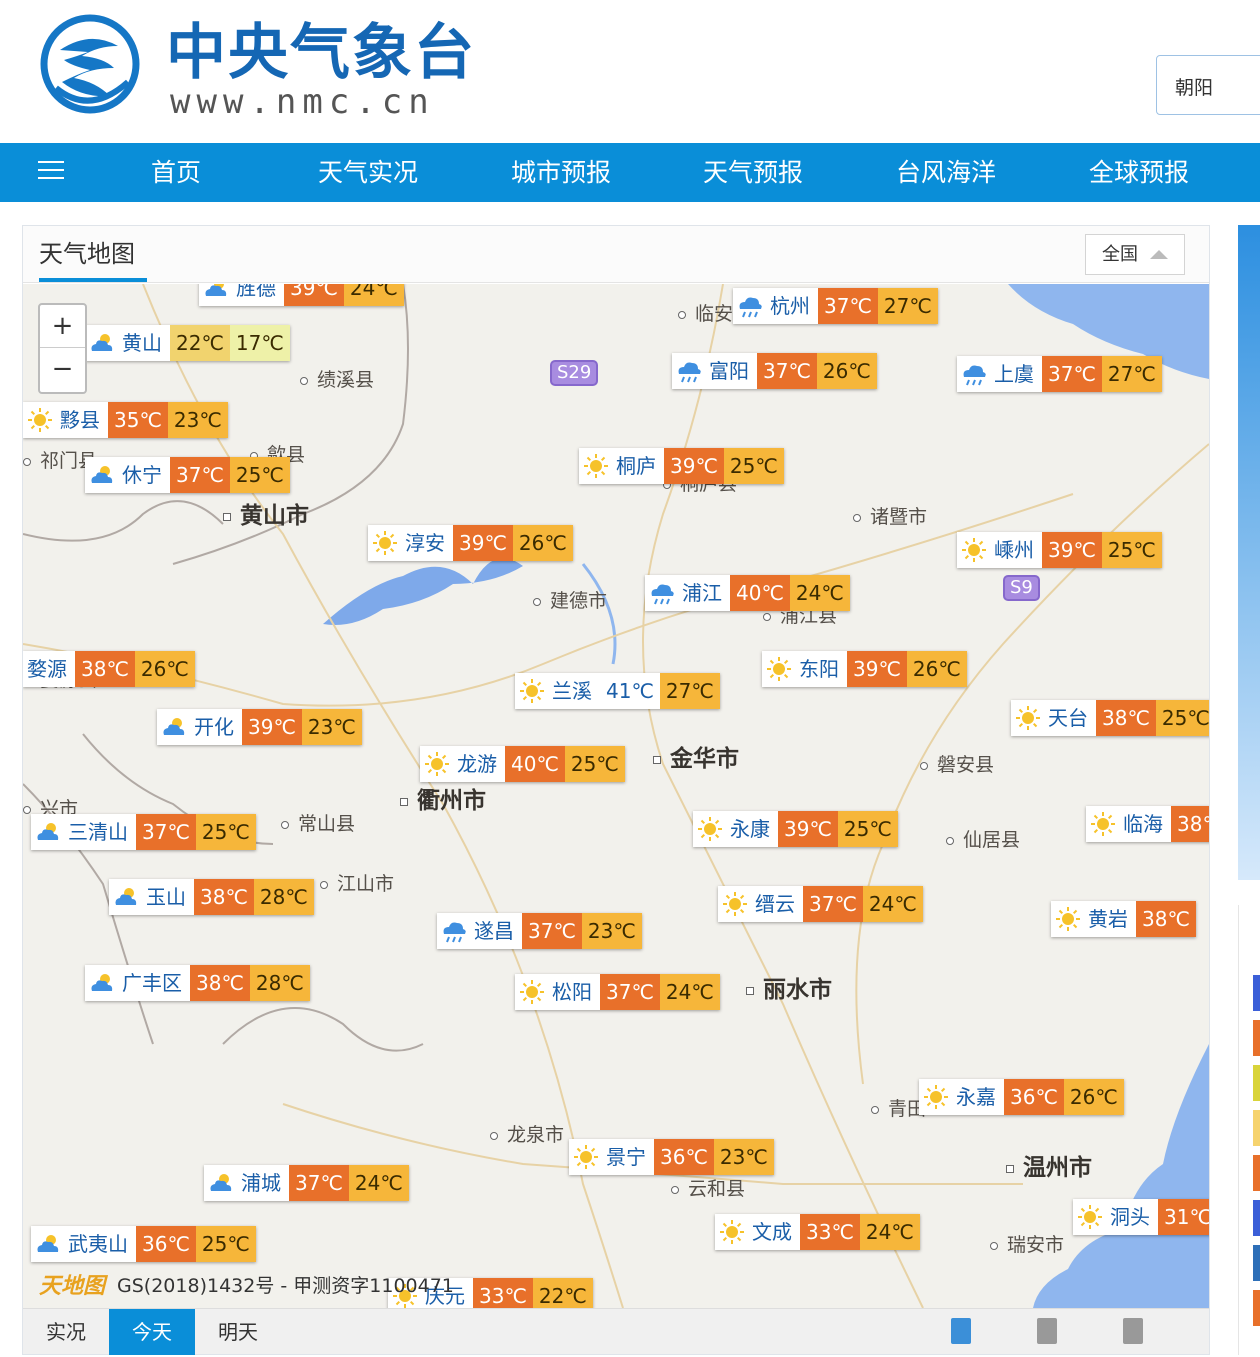 This screenshot has height=1357, width=1260. What do you see at coordinates (197, 983) in the screenshot?
I see `station-forecast-label: 广丰区 38℃ 28℃` at bounding box center [197, 983].